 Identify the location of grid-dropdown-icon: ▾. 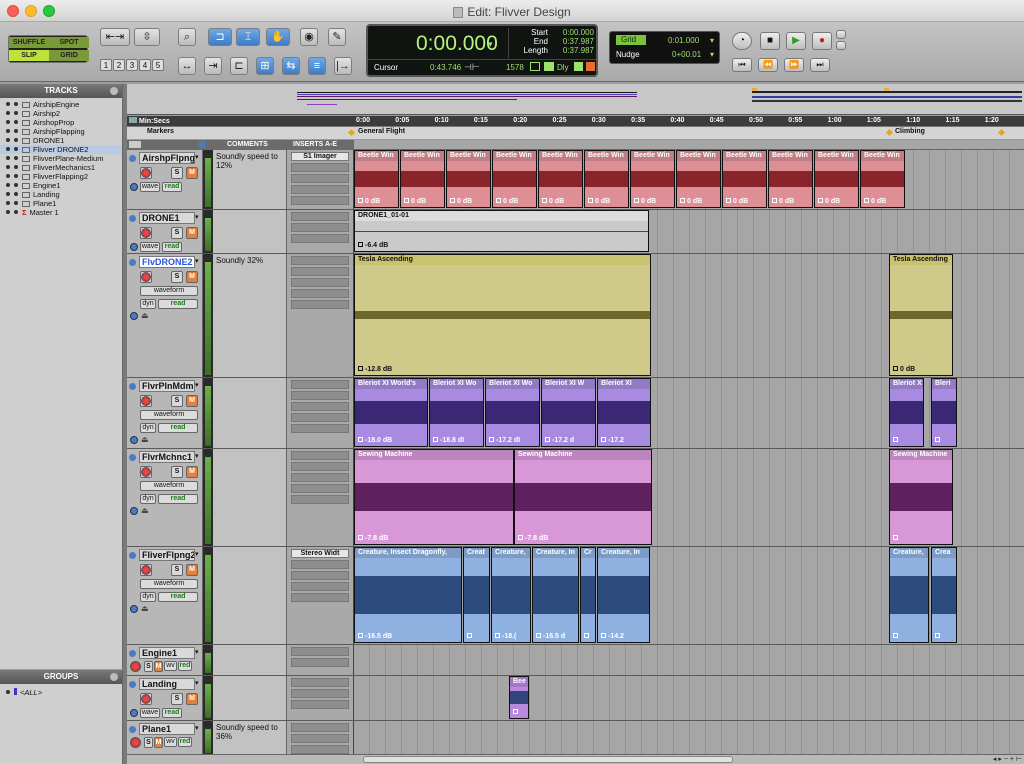
(712, 40).